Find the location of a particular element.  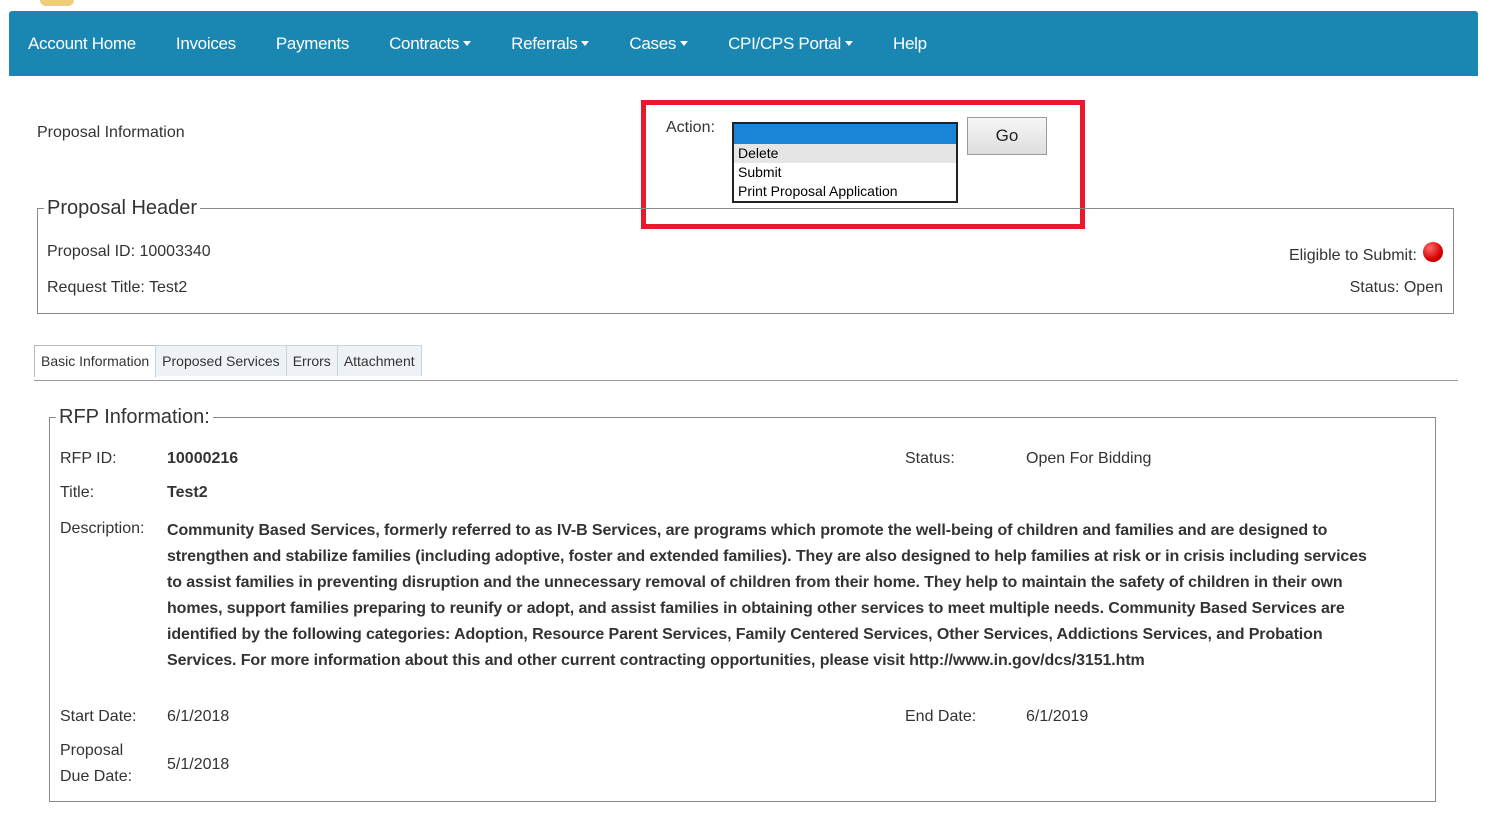

nav-label: Help is located at coordinates (910, 43).